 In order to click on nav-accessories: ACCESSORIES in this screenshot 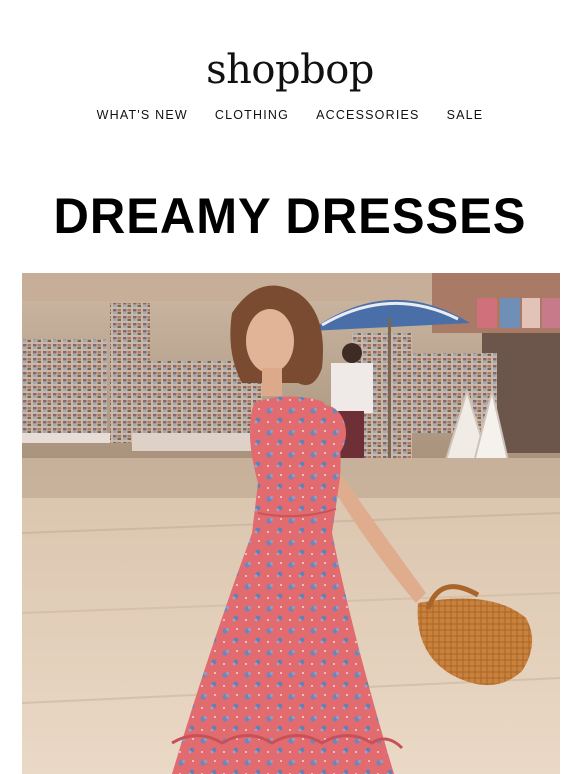, I will do `click(368, 115)`.